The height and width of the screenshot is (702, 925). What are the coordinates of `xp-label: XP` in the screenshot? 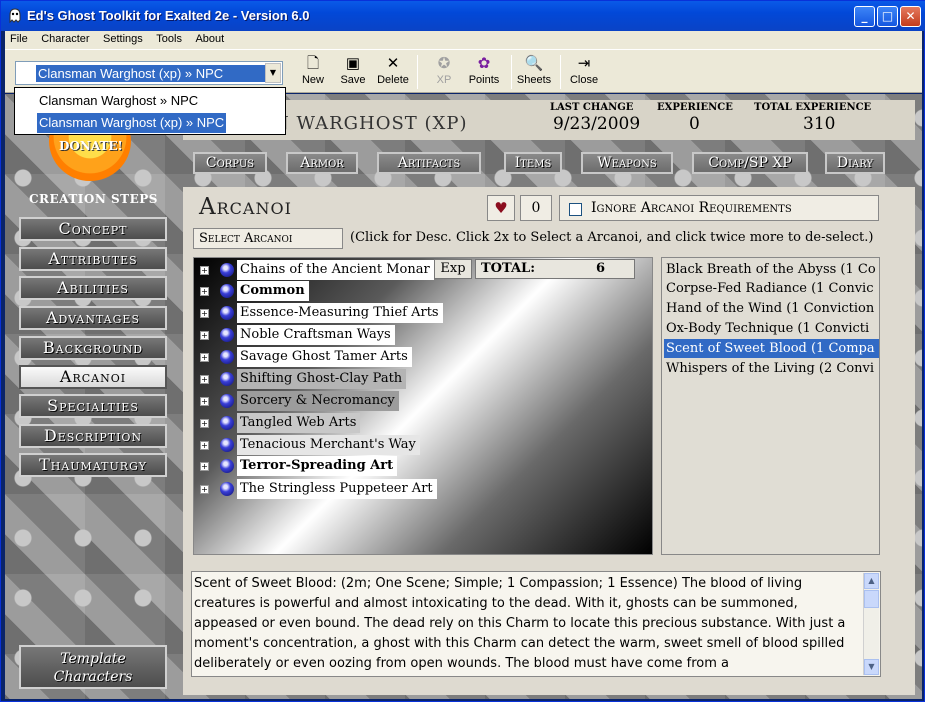 It's located at (444, 80).